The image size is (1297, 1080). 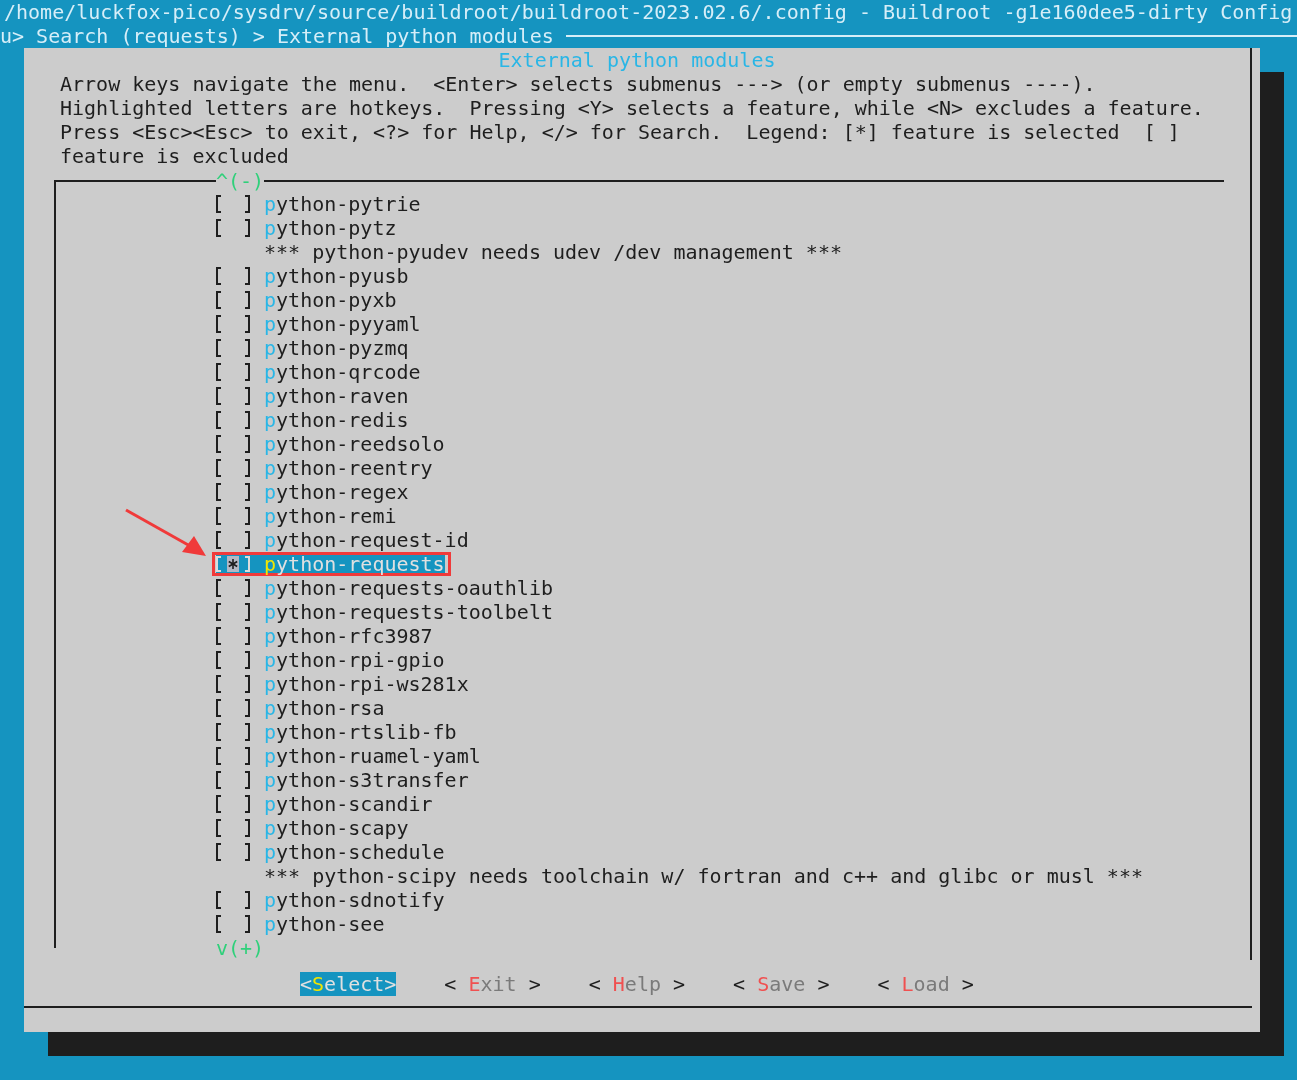 I want to click on option-label: python-pytz, so click(x=330, y=228).